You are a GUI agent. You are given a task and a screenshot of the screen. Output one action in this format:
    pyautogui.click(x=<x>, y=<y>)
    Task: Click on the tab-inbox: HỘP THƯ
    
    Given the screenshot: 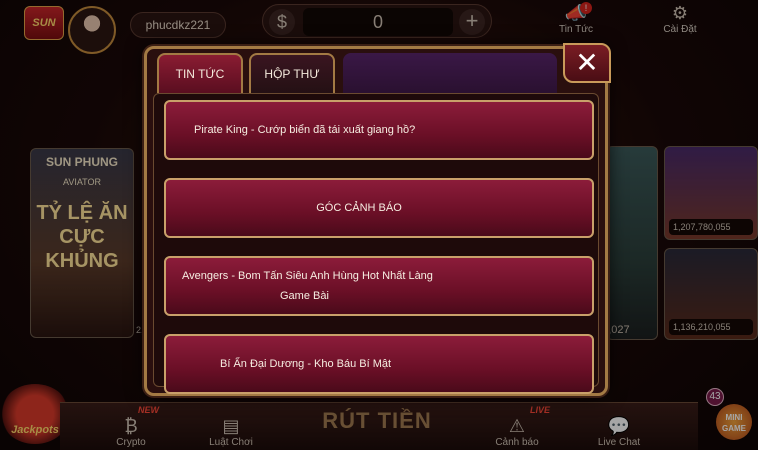 What is the action you would take?
    pyautogui.click(x=292, y=73)
    